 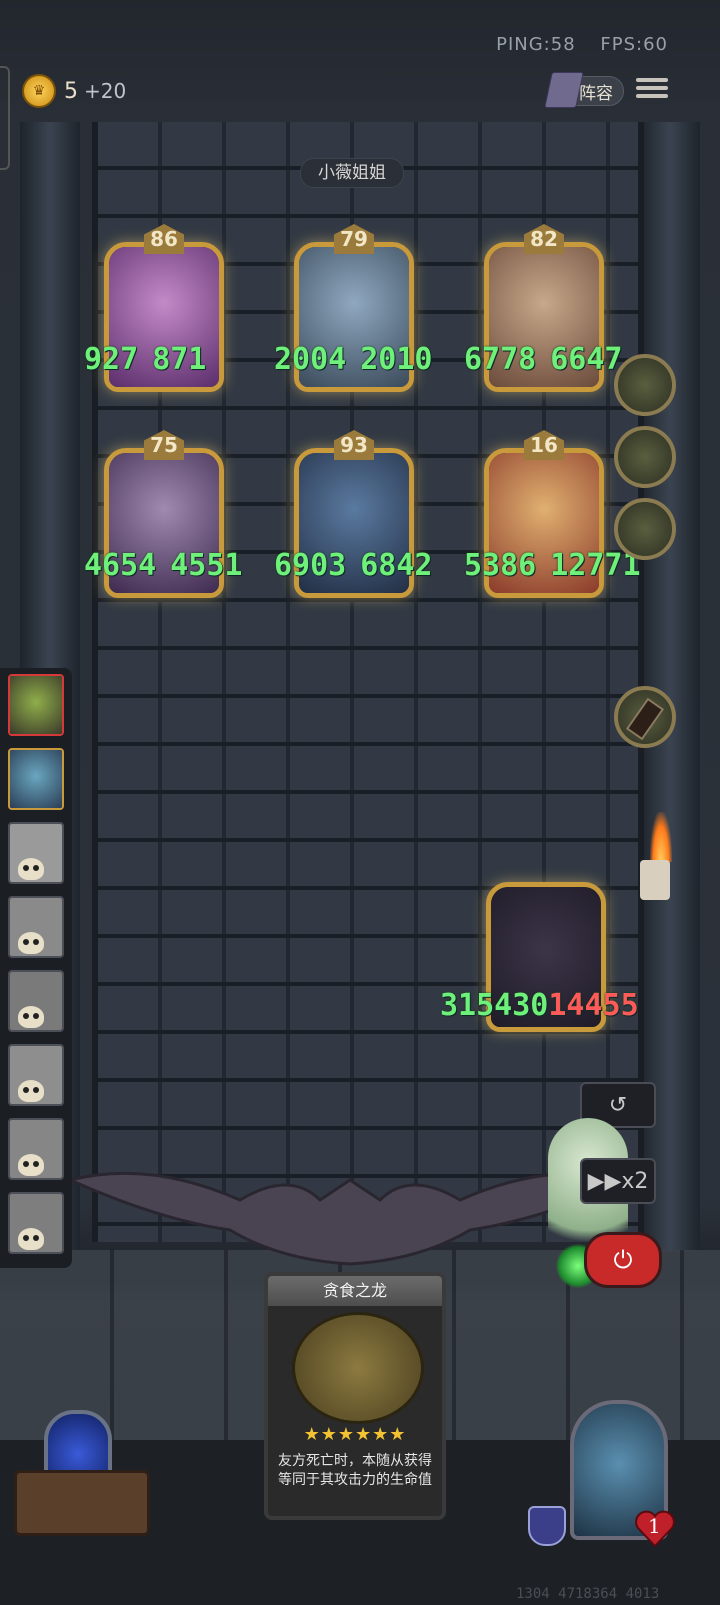 What do you see at coordinates (111, 359) in the screenshot?
I see `enemy-unit-attack: 927` at bounding box center [111, 359].